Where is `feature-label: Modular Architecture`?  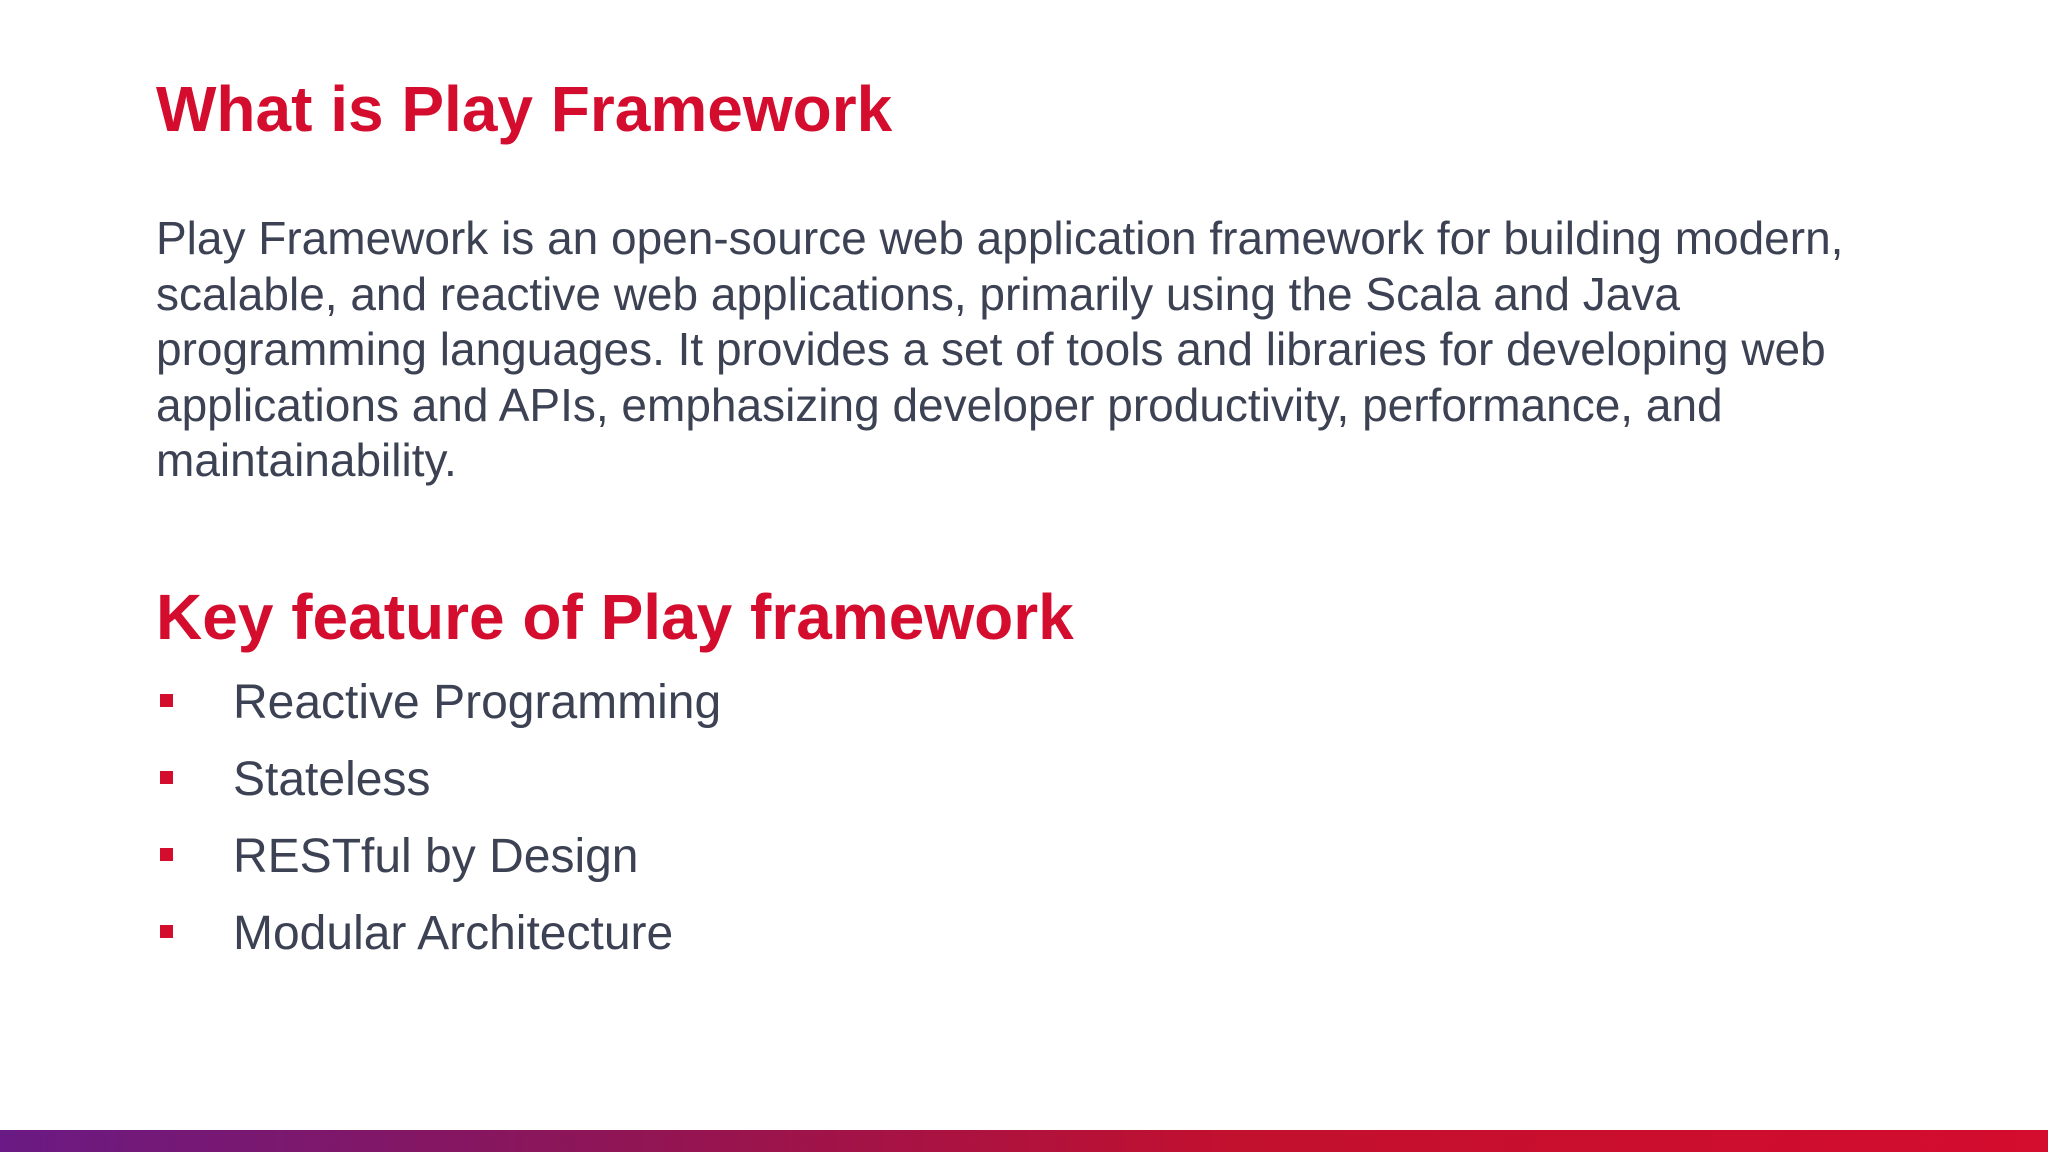 feature-label: Modular Architecture is located at coordinates (453, 933).